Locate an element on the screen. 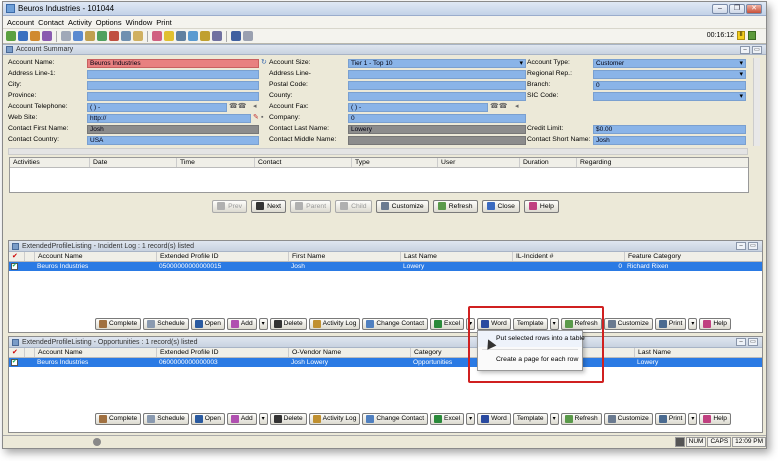  close-window-button: ✕ is located at coordinates (754, 8).